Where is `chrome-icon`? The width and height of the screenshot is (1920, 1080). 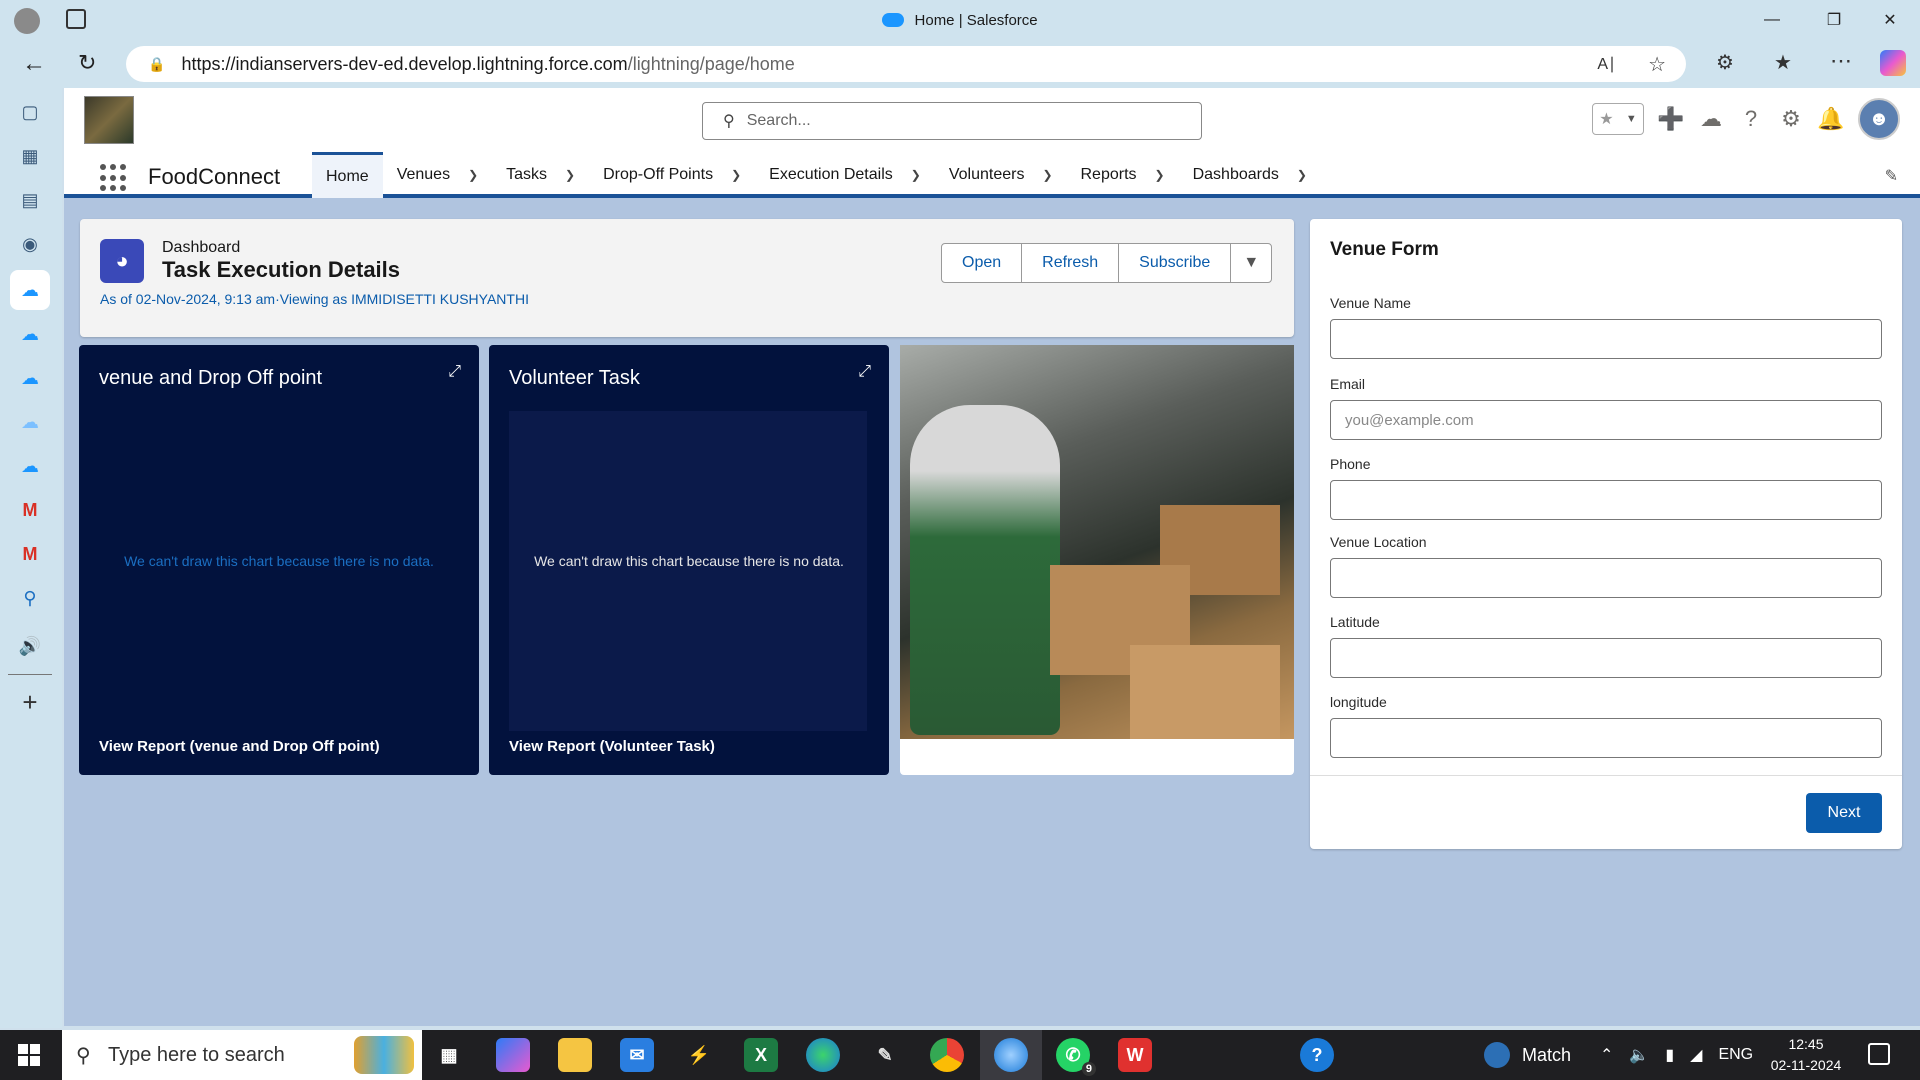 chrome-icon is located at coordinates (947, 1055).